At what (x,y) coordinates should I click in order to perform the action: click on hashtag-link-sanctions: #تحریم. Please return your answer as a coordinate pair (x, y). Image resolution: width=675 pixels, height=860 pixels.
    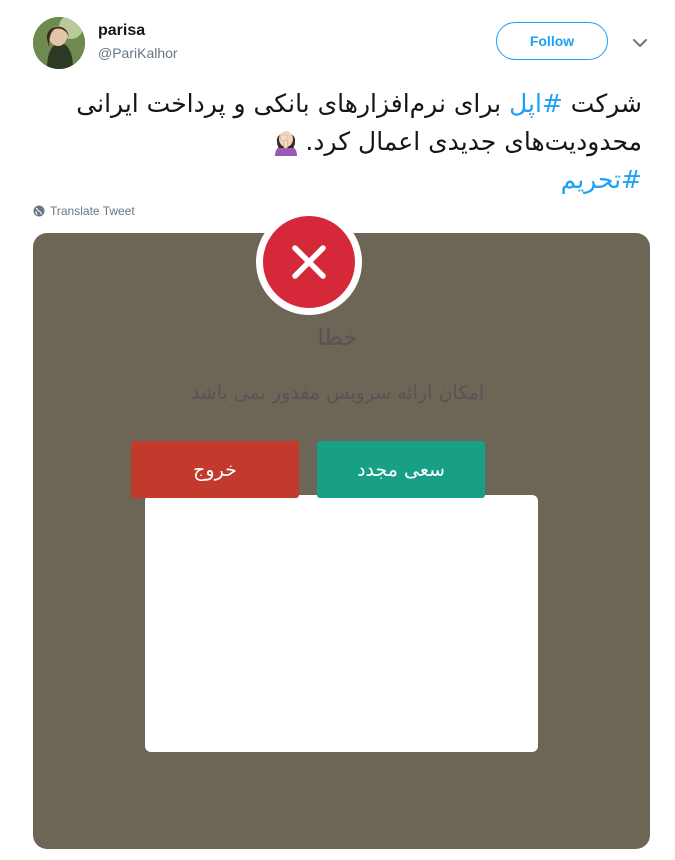
    Looking at the image, I should click on (601, 179).